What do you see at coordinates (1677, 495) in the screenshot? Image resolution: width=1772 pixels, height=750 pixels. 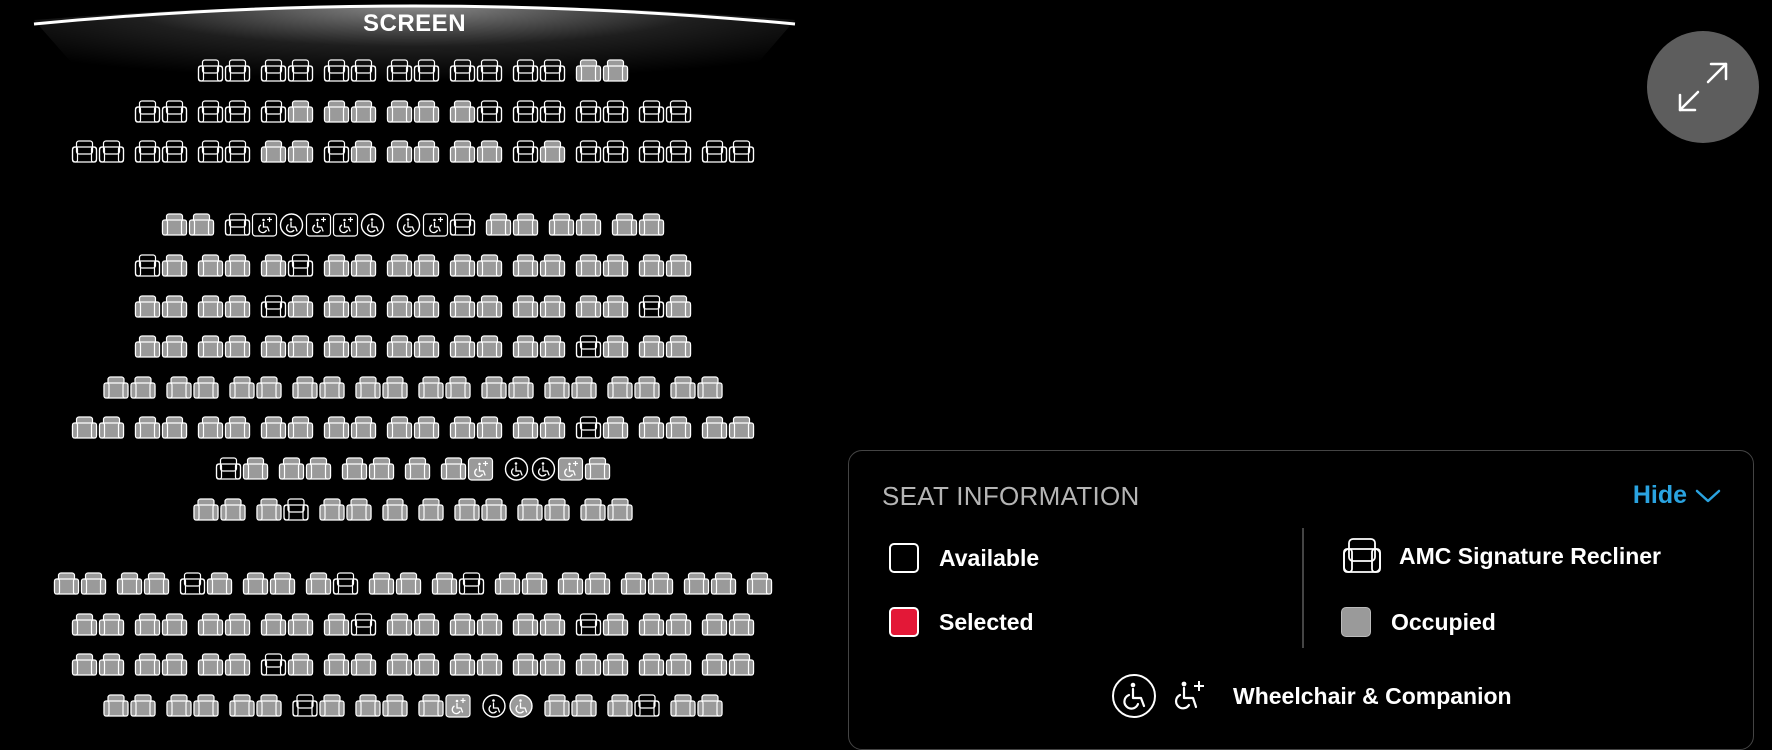 I see `hide-button: Hide` at bounding box center [1677, 495].